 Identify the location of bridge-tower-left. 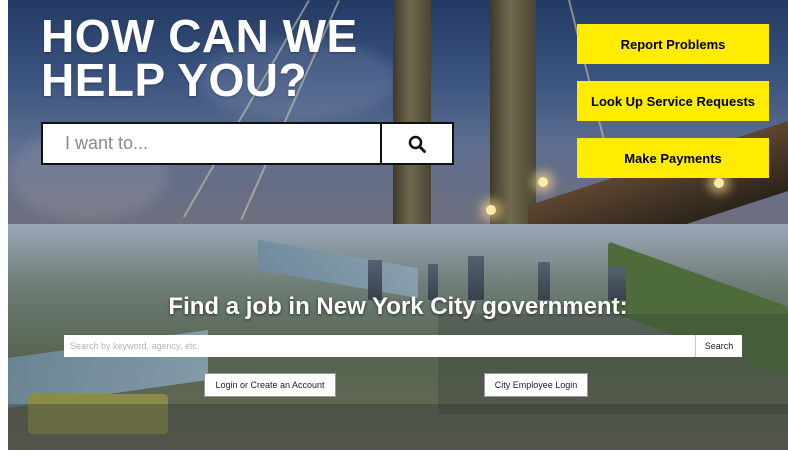
(412, 112).